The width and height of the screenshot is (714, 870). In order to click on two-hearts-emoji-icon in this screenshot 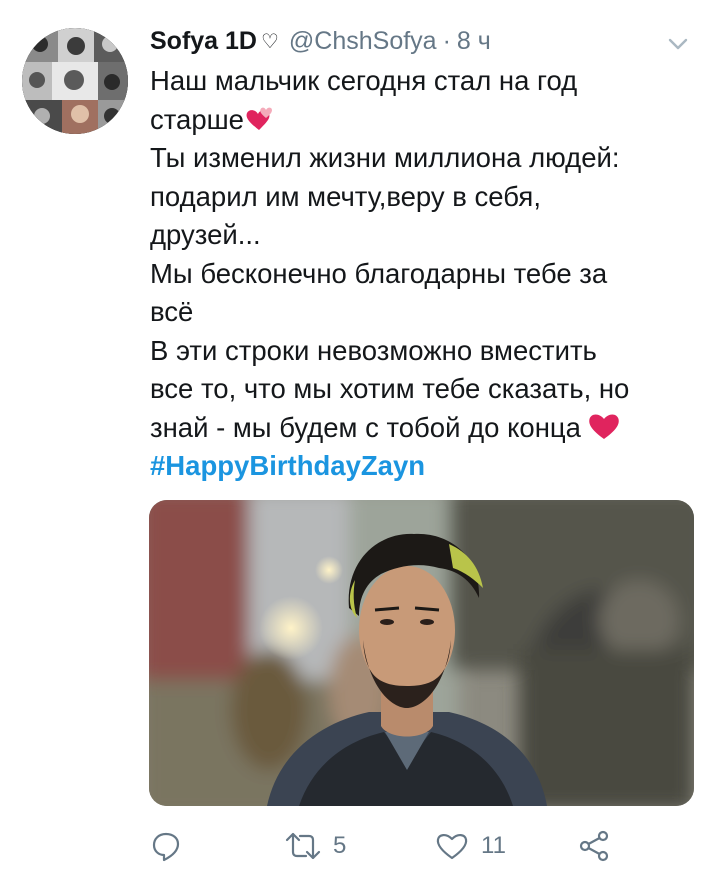, I will do `click(259, 117)`.